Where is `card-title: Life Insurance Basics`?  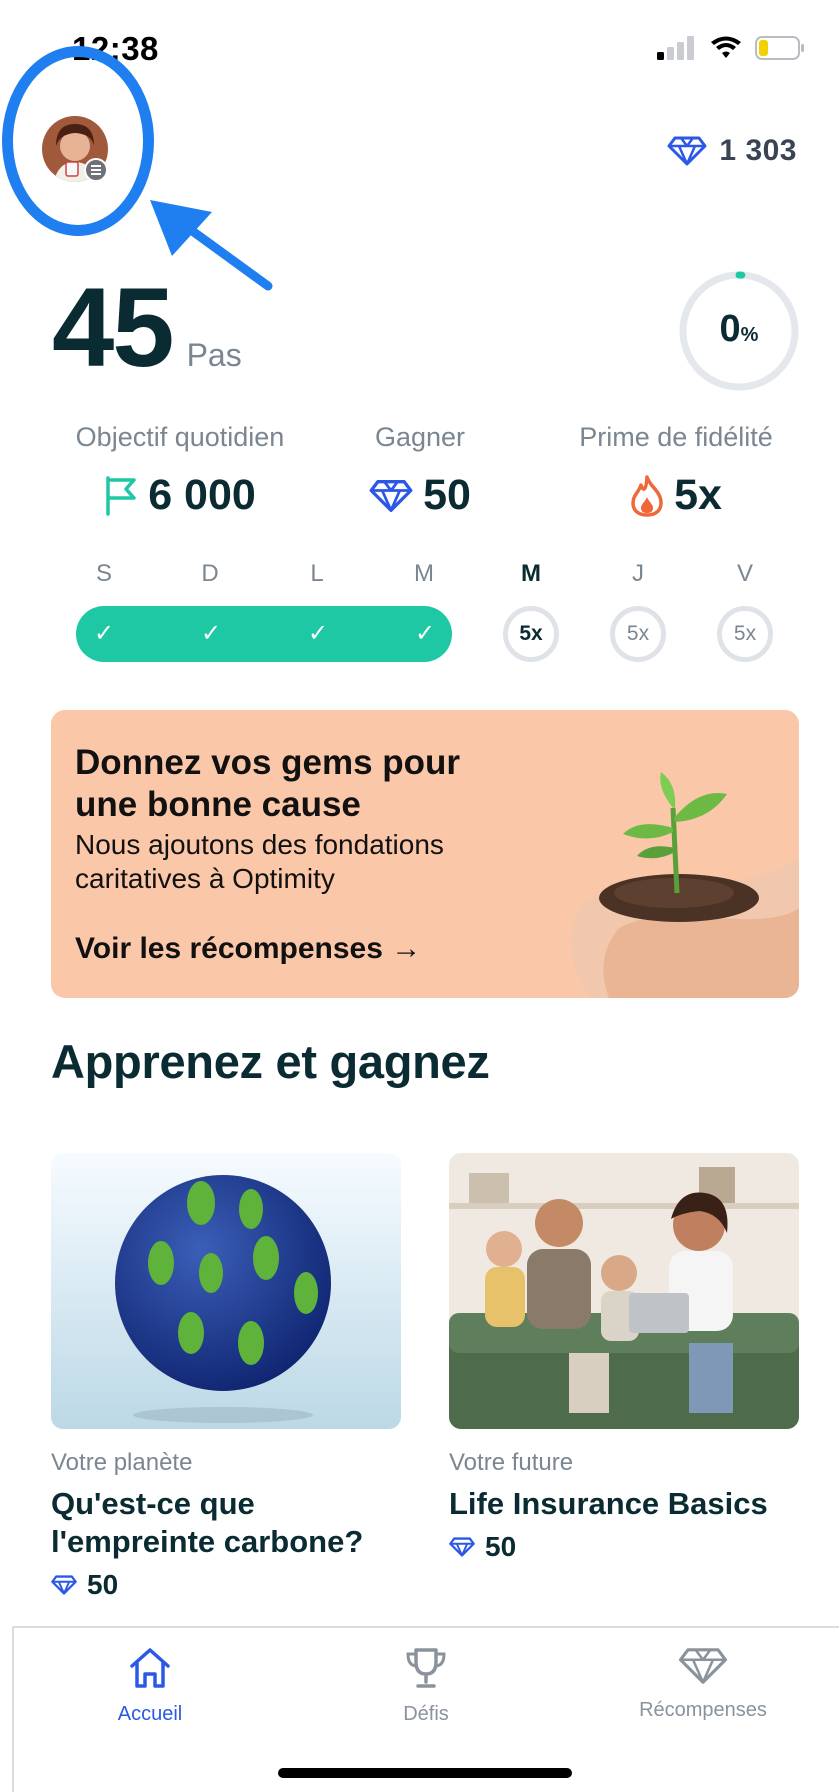 card-title: Life Insurance Basics is located at coordinates (608, 1503).